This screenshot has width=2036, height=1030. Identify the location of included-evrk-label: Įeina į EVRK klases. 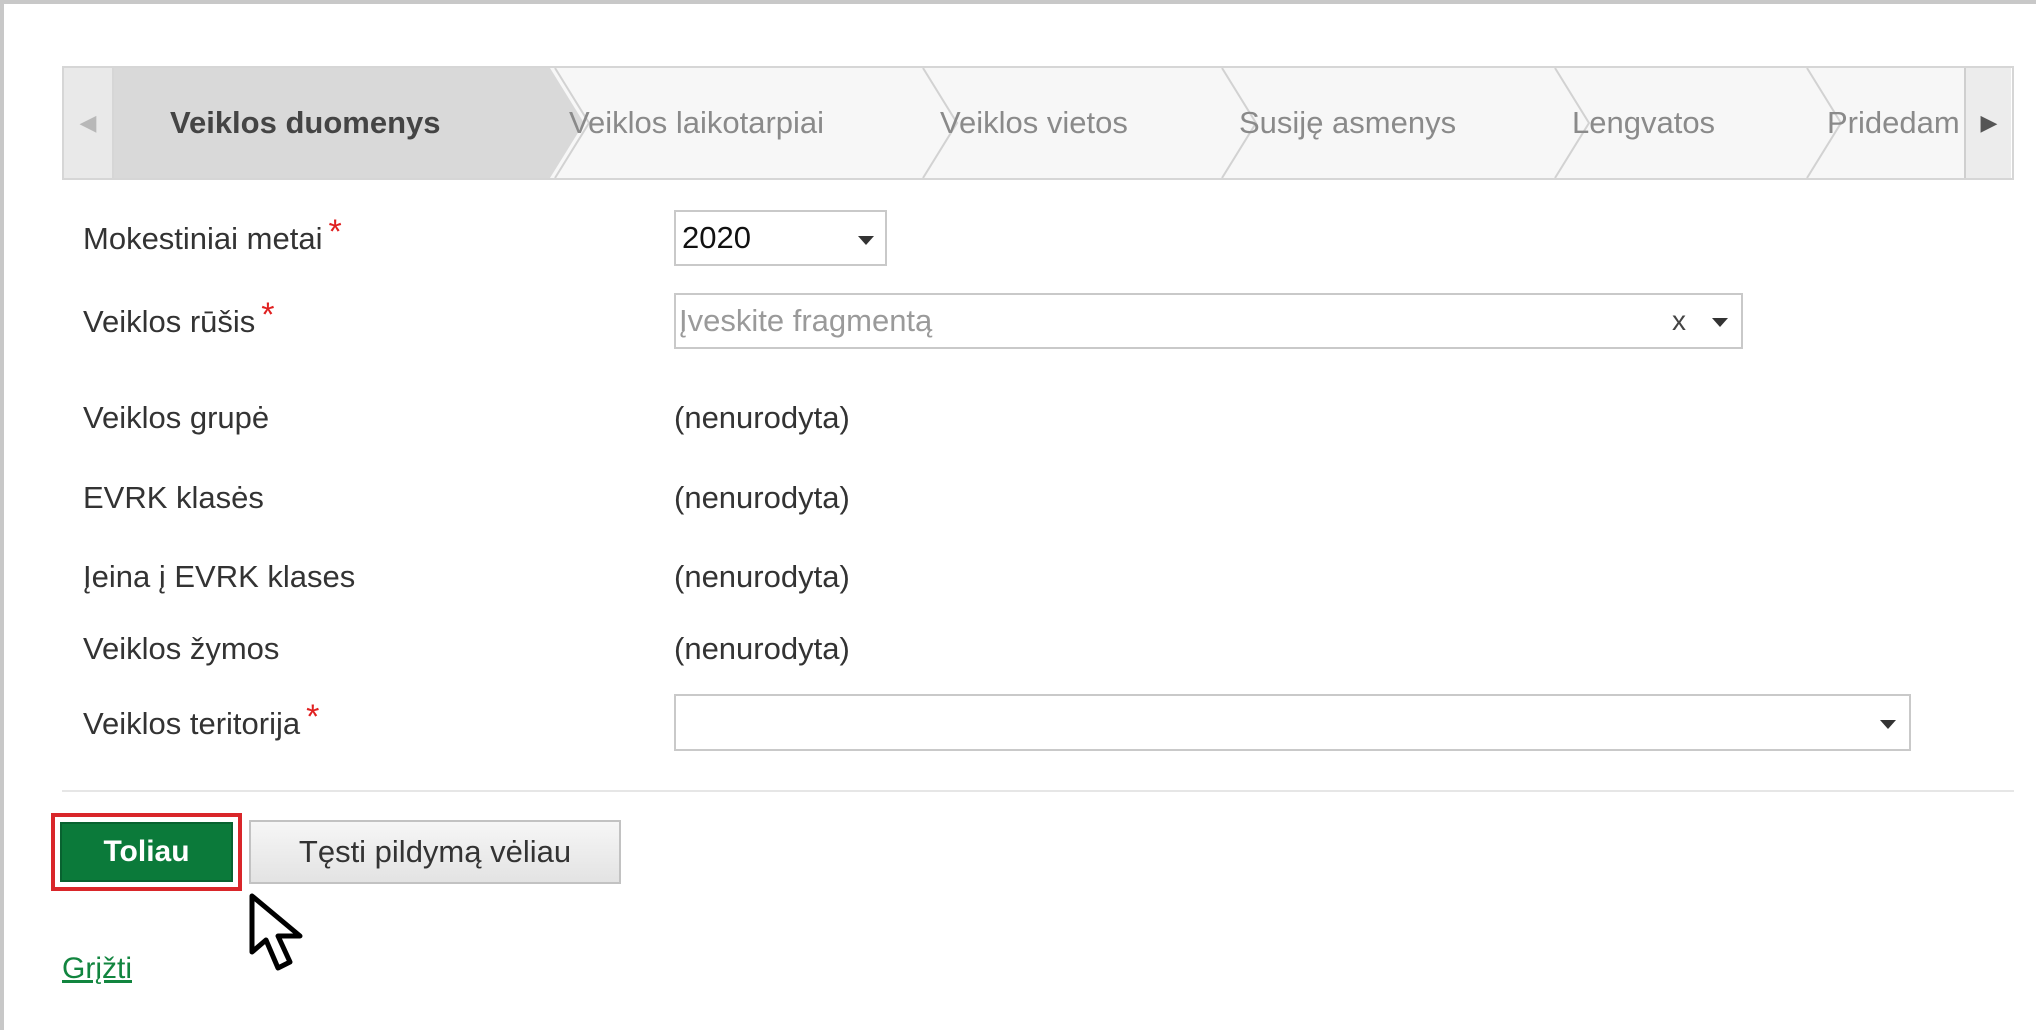
(219, 576).